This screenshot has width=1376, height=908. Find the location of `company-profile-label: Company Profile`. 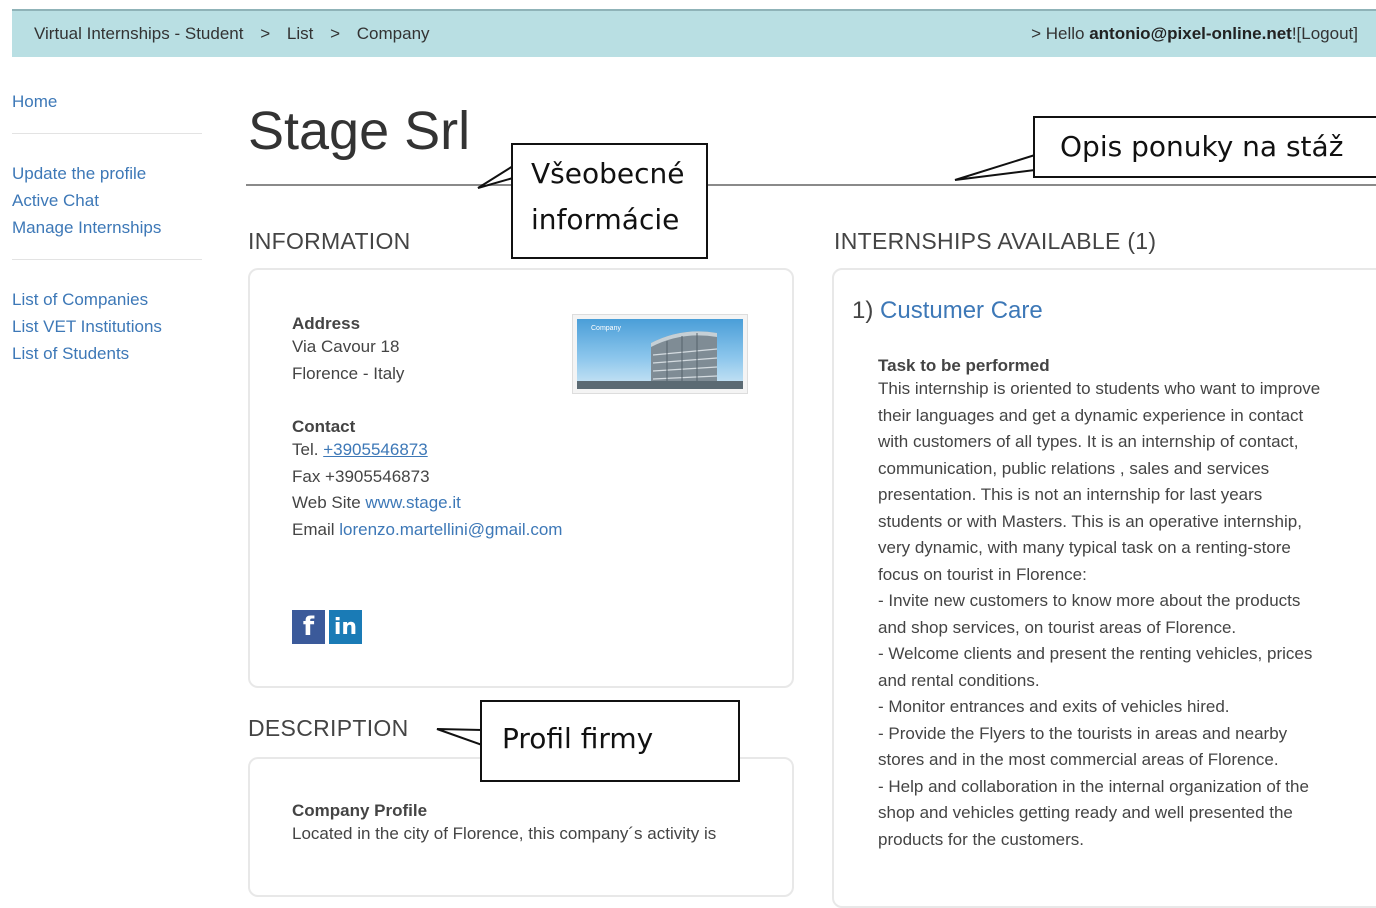

company-profile-label: Company Profile is located at coordinates (360, 810).